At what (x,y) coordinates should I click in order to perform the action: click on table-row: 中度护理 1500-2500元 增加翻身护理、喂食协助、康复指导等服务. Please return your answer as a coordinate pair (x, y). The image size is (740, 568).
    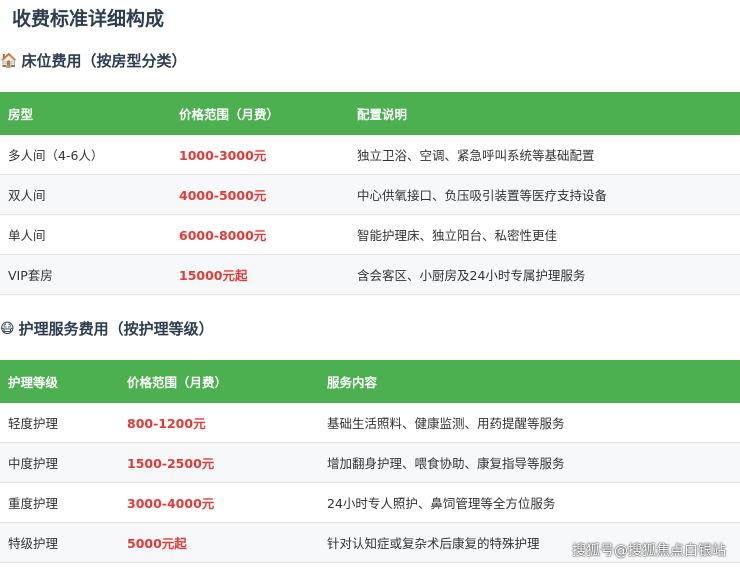
    Looking at the image, I should click on (370, 462).